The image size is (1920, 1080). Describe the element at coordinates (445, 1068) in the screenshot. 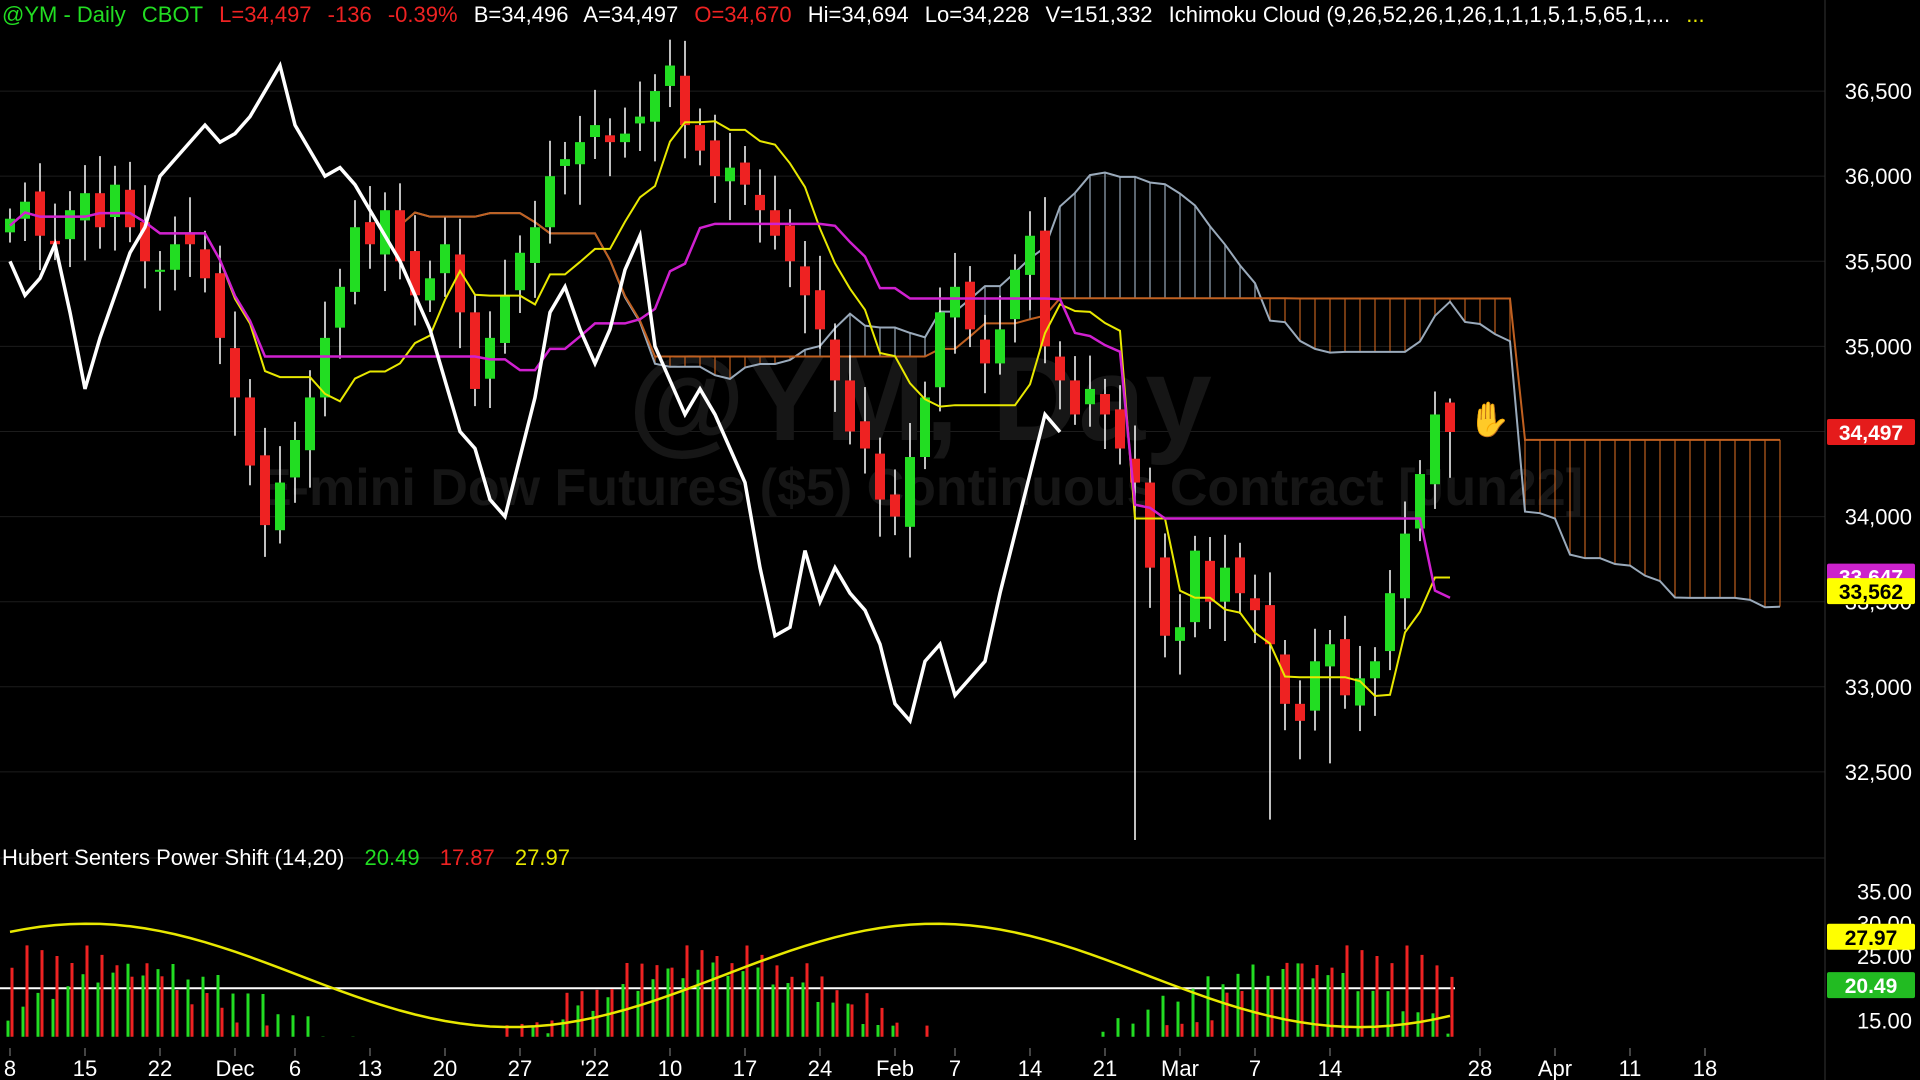

I see `date-tick-label: 20` at that location.